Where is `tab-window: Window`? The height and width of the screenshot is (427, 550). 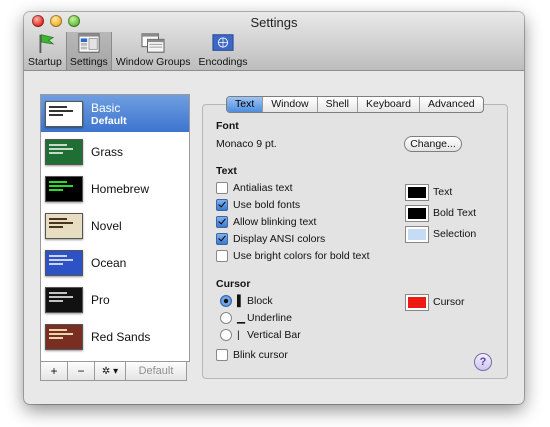
tab-window: Window is located at coordinates (289, 104).